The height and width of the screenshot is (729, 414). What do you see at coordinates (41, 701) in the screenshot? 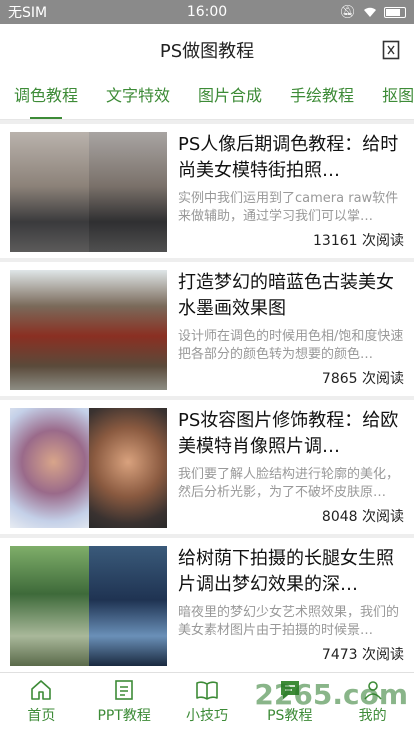
I see `nav-home: 首页` at bounding box center [41, 701].